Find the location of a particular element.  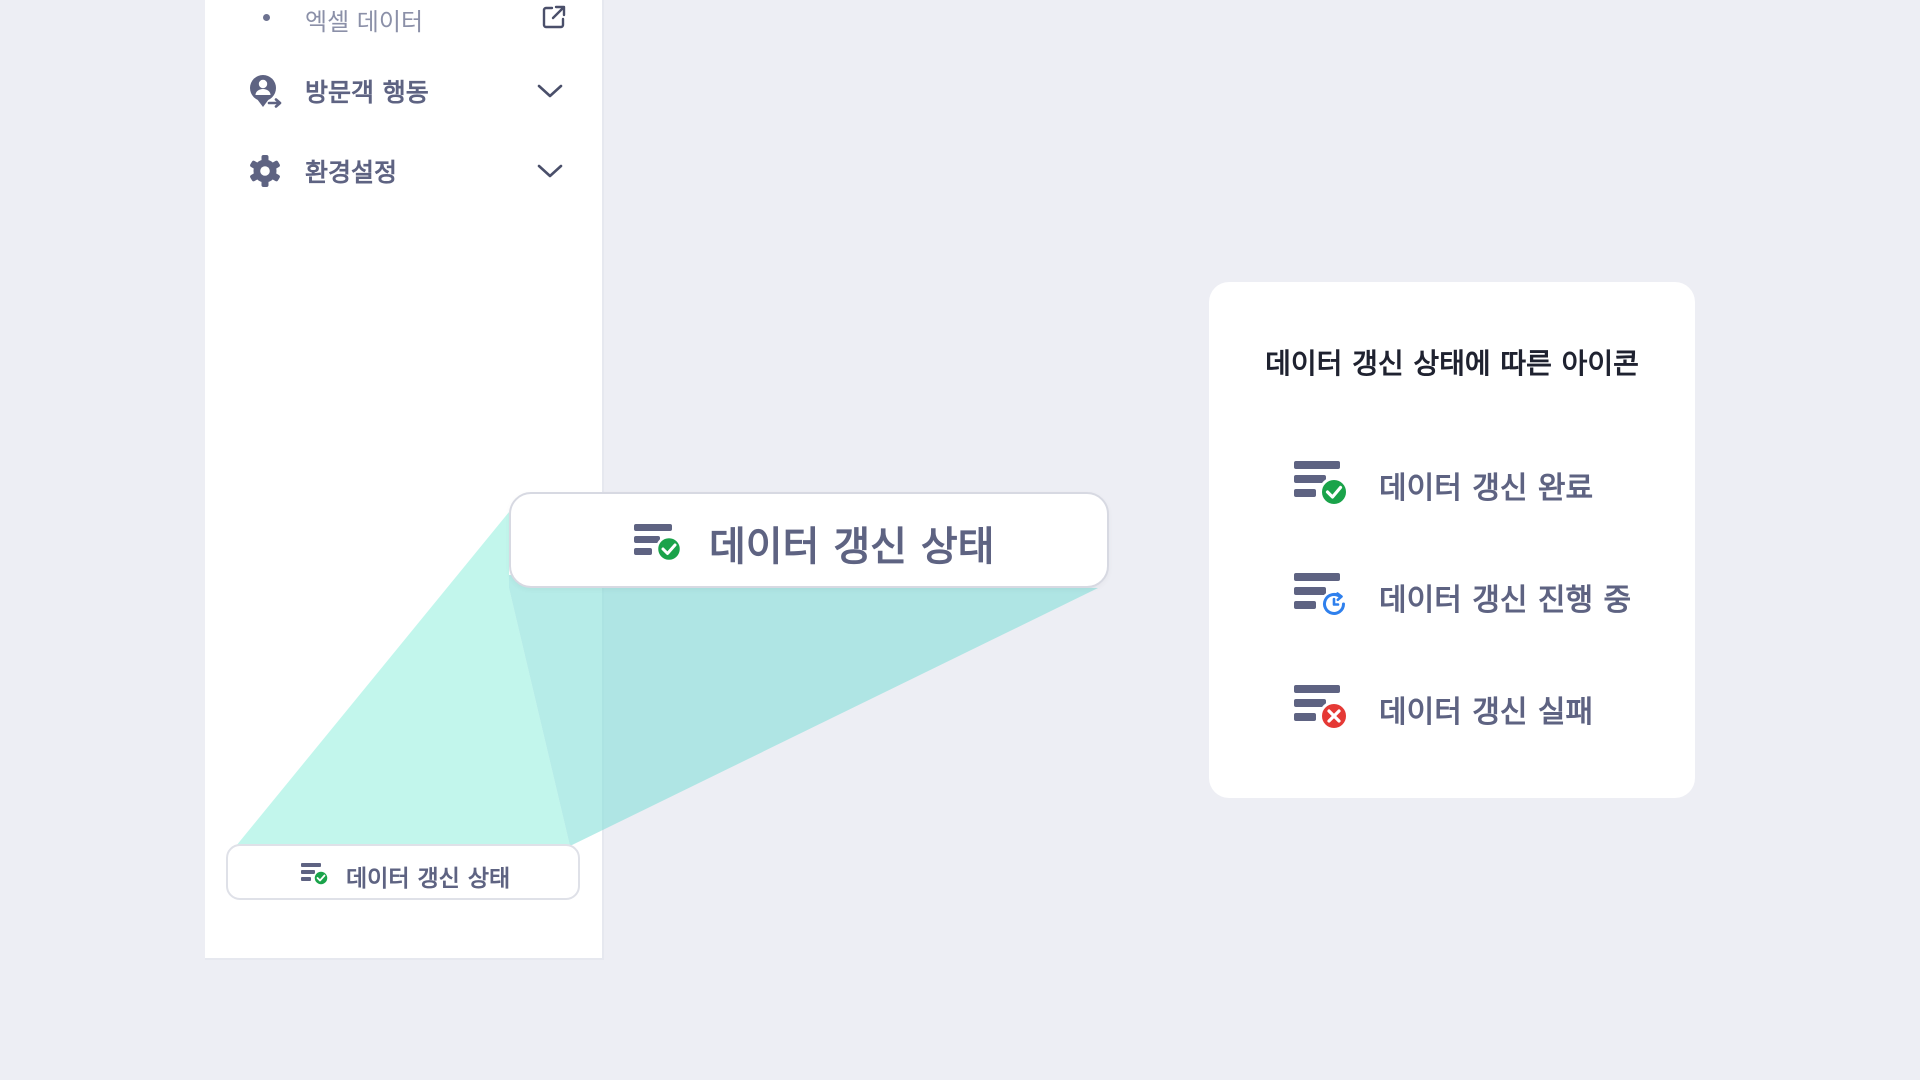

legend-item-label: 데이터 갱신 진행 중 is located at coordinates (1505, 600).